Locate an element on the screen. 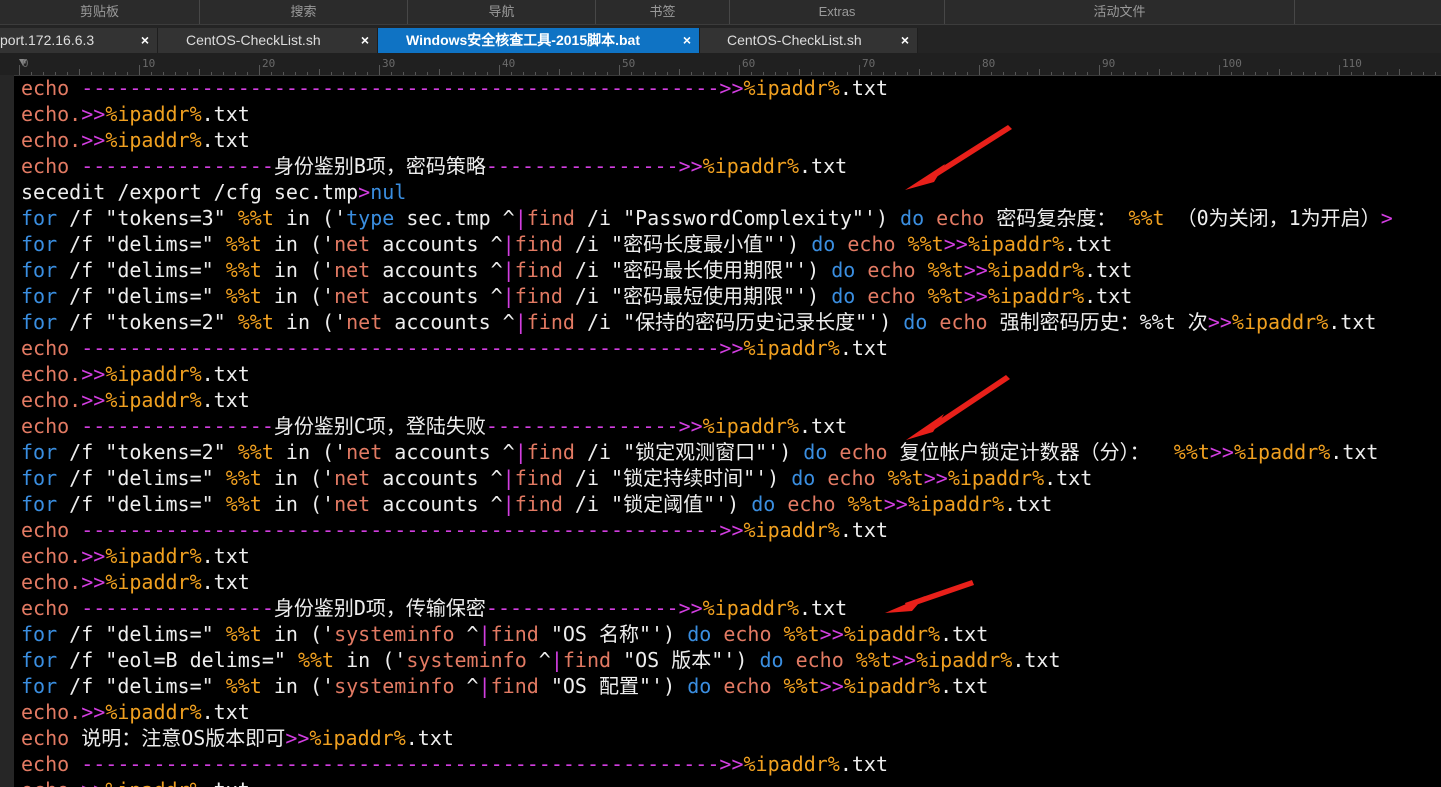 This screenshot has height=787, width=1441. code-token: echo. is located at coordinates (51, 782).